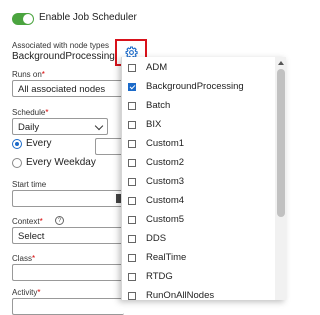 Image resolution: width=320 pixels, height=315 pixels. What do you see at coordinates (197, 125) in the screenshot?
I see `node-type-option-bix: BIX` at bounding box center [197, 125].